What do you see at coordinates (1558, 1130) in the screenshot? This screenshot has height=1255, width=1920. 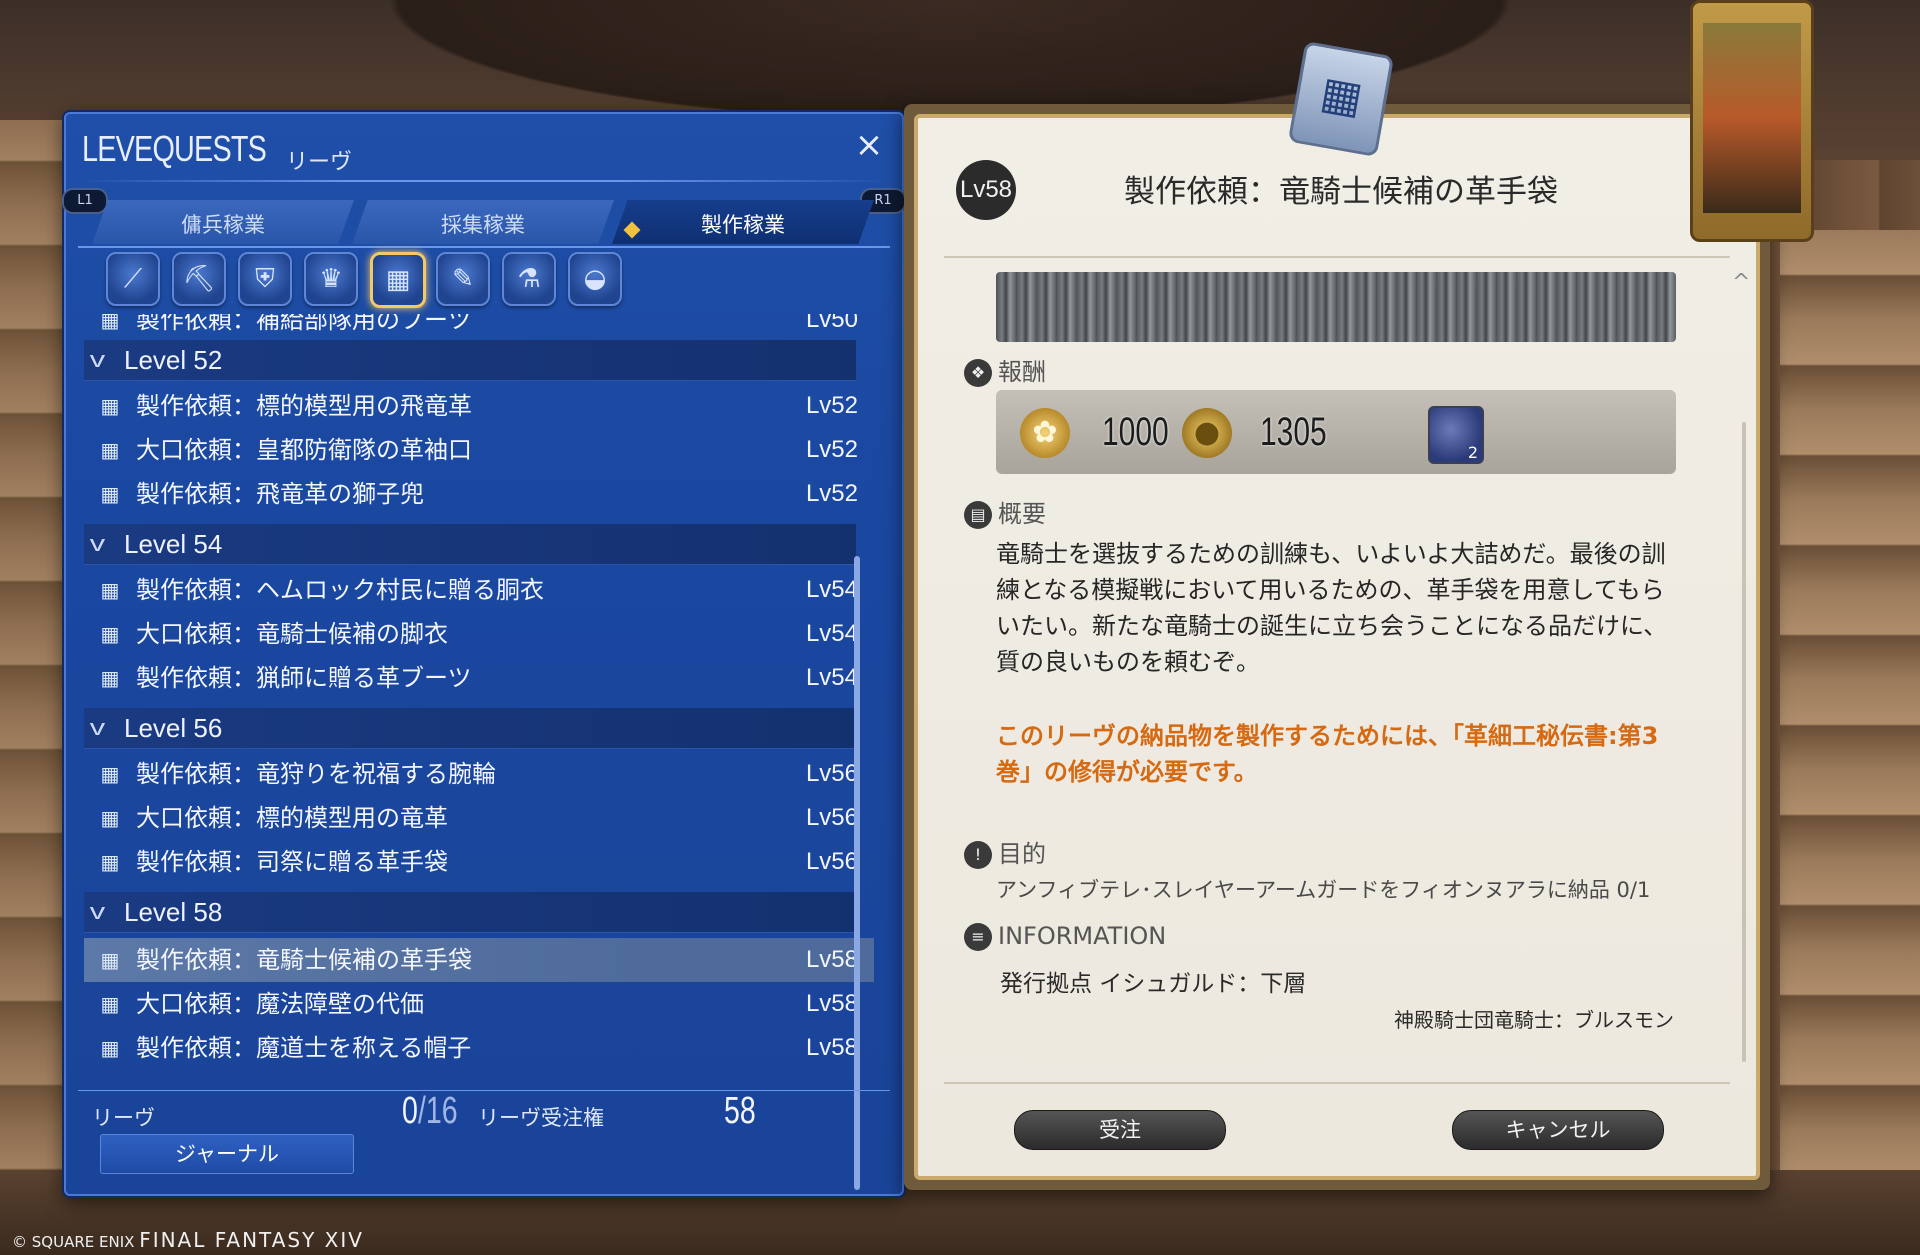 I see `cancel-button: キャンセル` at bounding box center [1558, 1130].